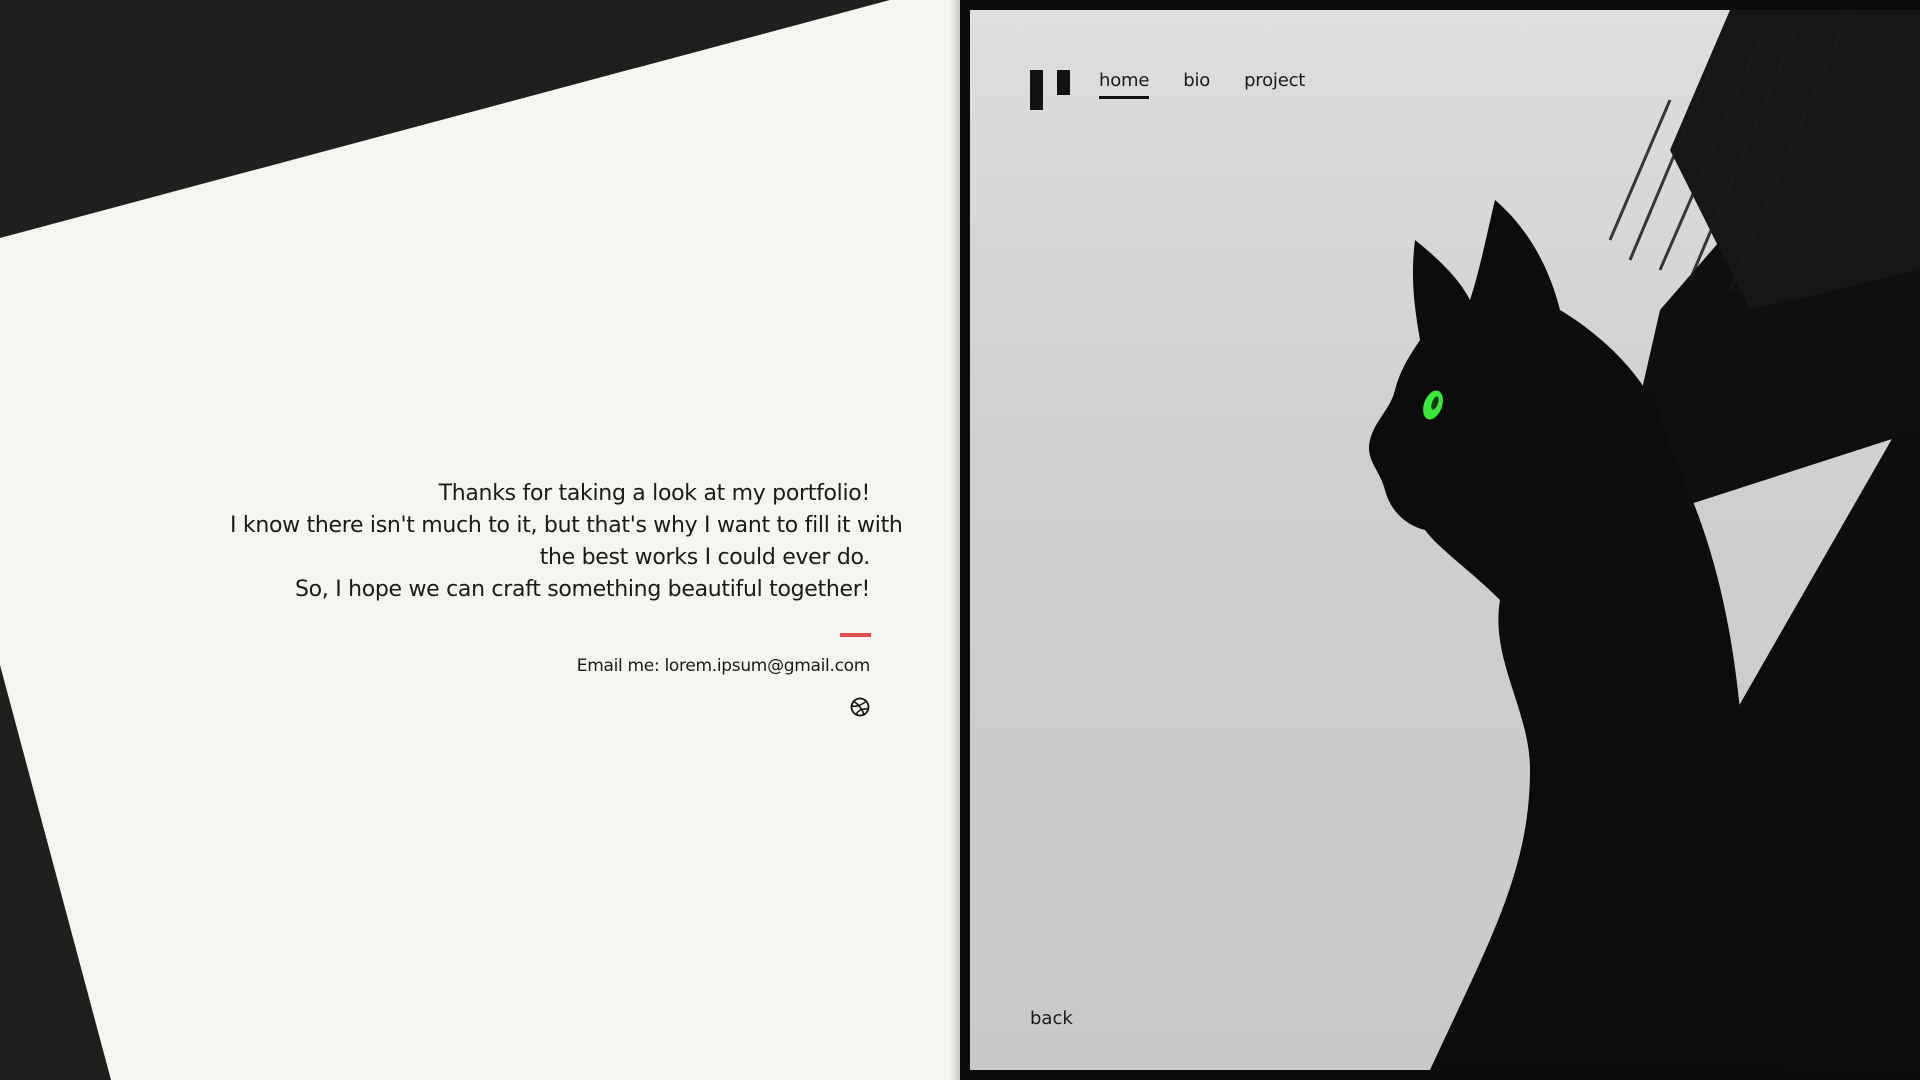 This screenshot has width=1920, height=1080. I want to click on dribbble-icon, so click(860, 707).